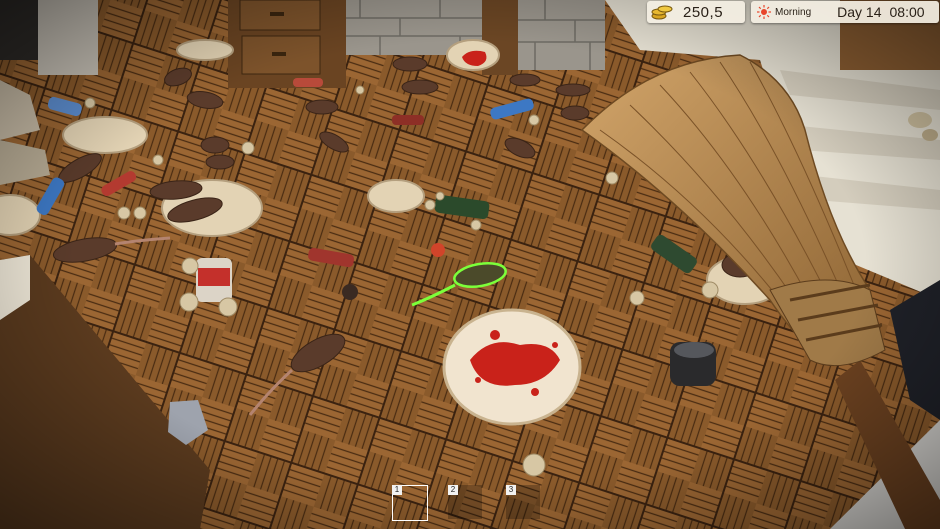 This screenshot has height=529, width=940. Describe the element at coordinates (662, 12) in the screenshot. I see `coins-icon` at that location.